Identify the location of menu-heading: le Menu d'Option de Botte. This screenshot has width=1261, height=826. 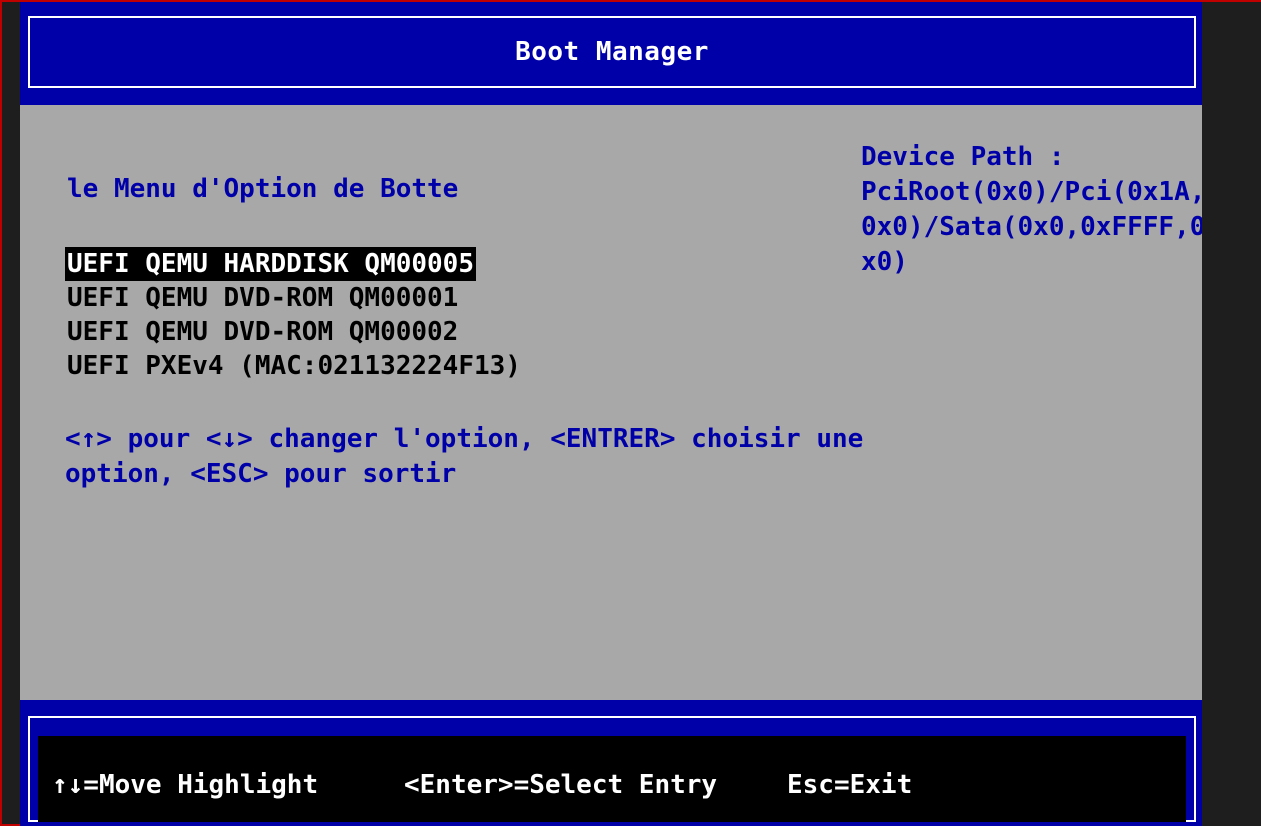
(263, 189).